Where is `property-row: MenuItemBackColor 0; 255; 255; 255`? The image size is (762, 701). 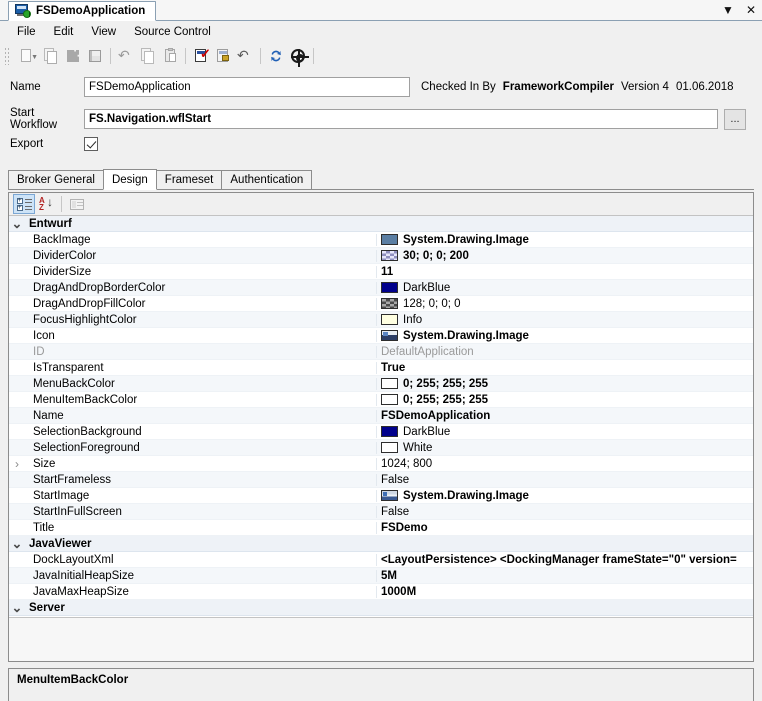 property-row: MenuItemBackColor 0; 255; 255; 255 is located at coordinates (381, 400).